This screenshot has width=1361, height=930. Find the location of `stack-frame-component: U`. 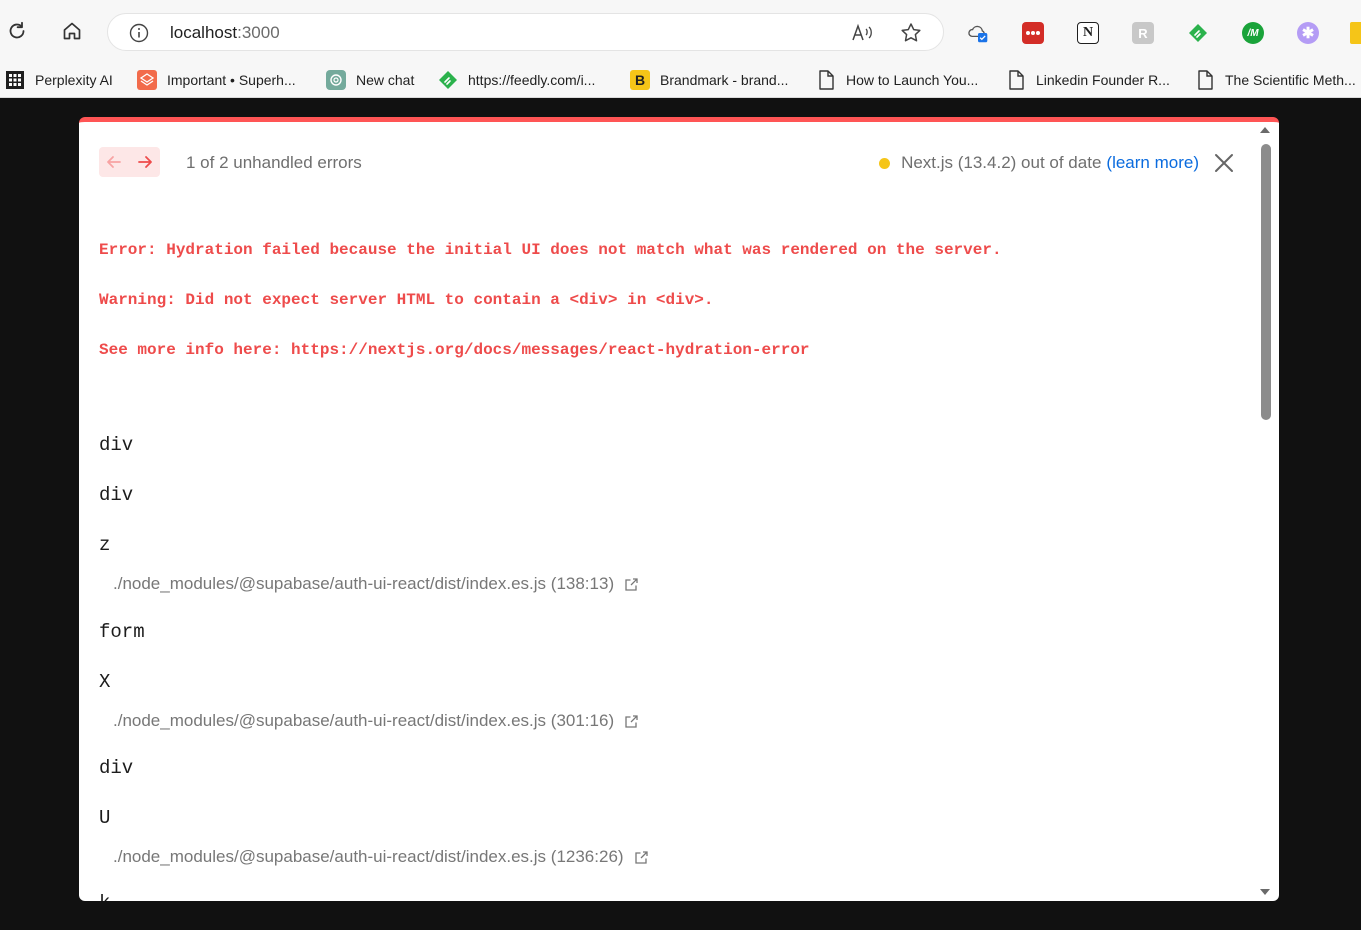

stack-frame-component: U is located at coordinates (105, 818).